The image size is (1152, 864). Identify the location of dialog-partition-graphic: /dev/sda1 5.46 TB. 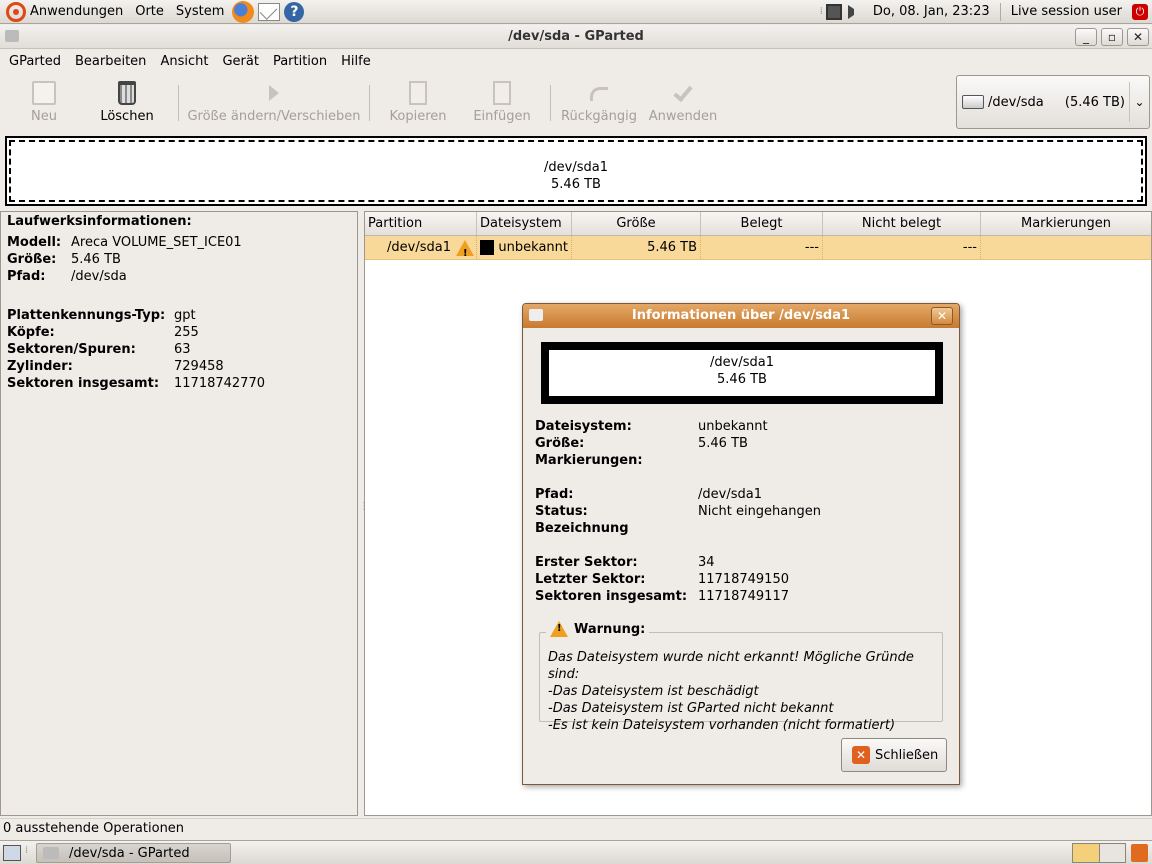
(742, 373).